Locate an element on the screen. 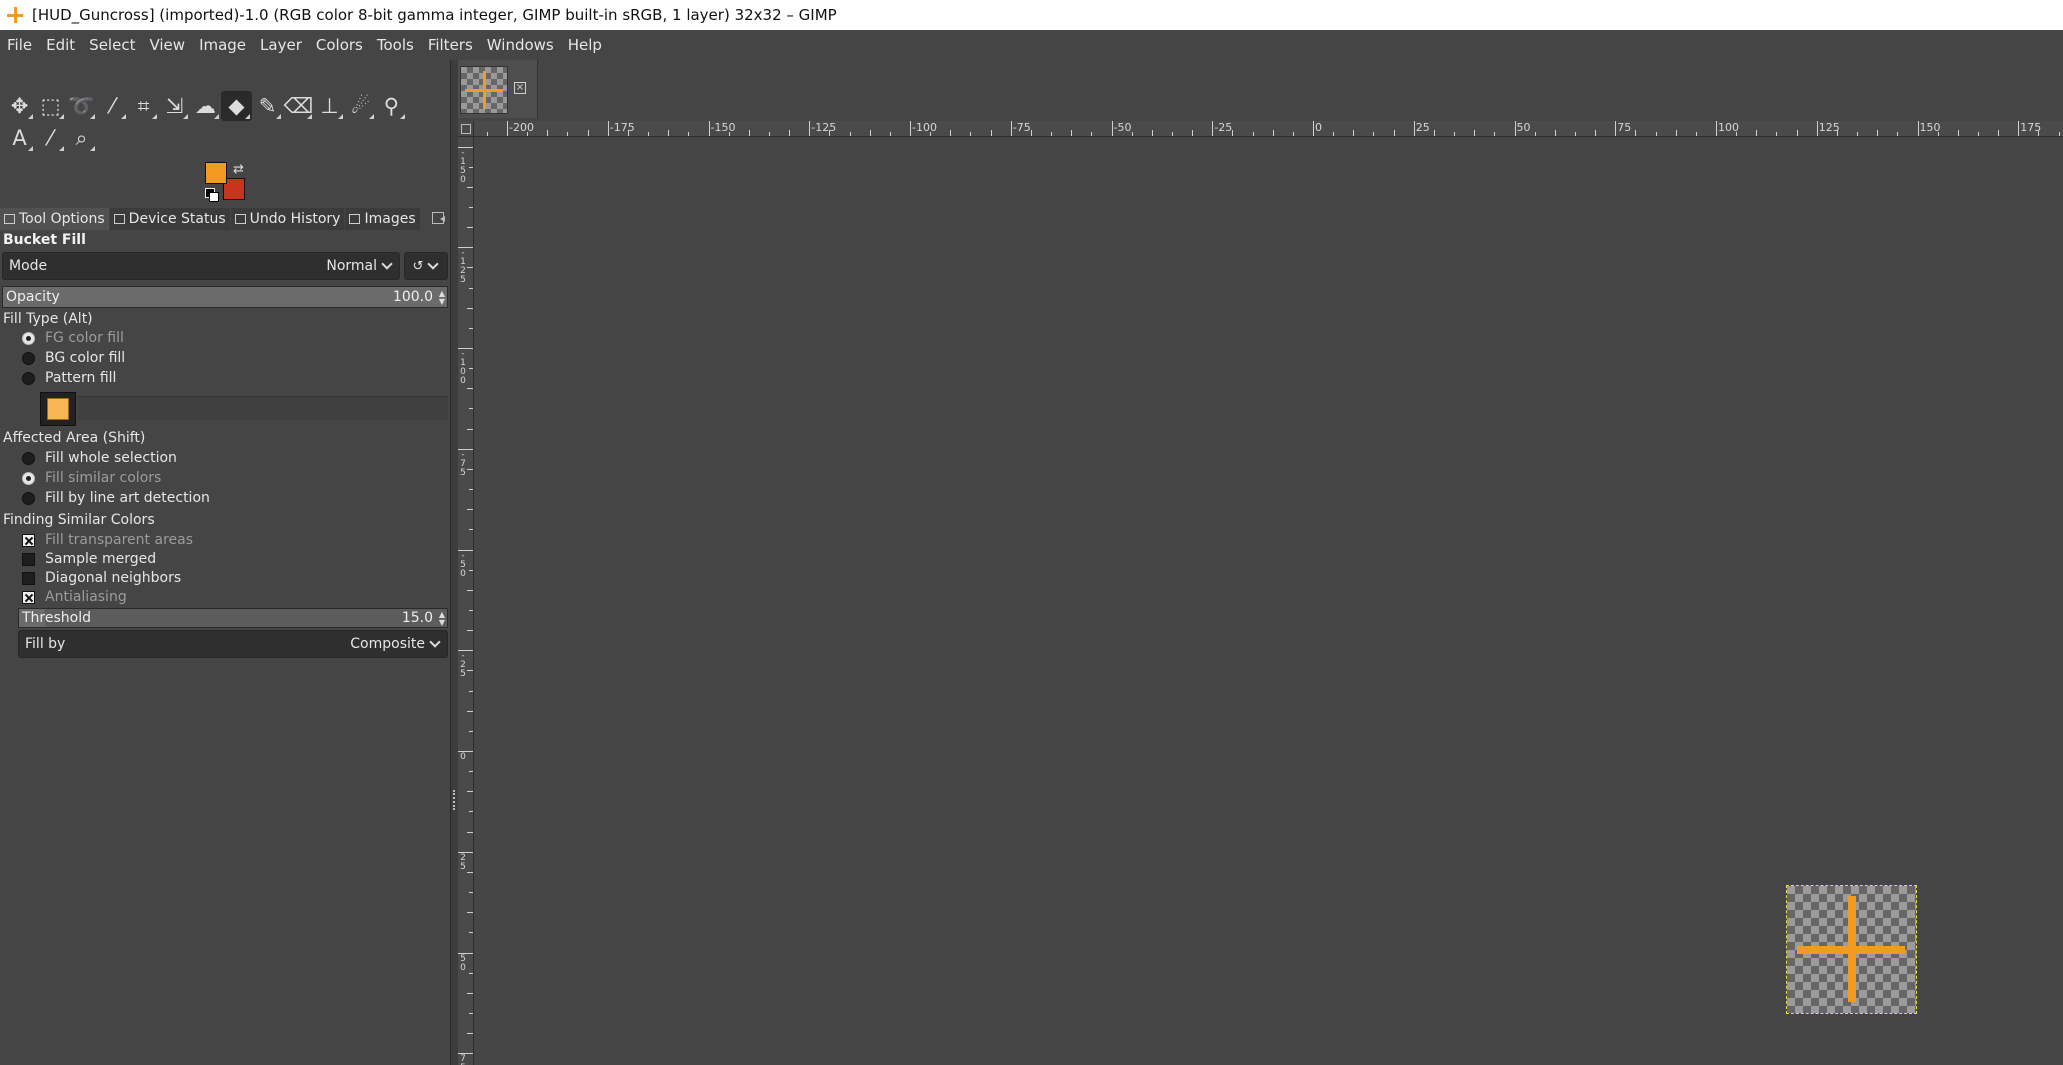  radio-fill-whole-selection: Fill whole selection is located at coordinates (99, 458).